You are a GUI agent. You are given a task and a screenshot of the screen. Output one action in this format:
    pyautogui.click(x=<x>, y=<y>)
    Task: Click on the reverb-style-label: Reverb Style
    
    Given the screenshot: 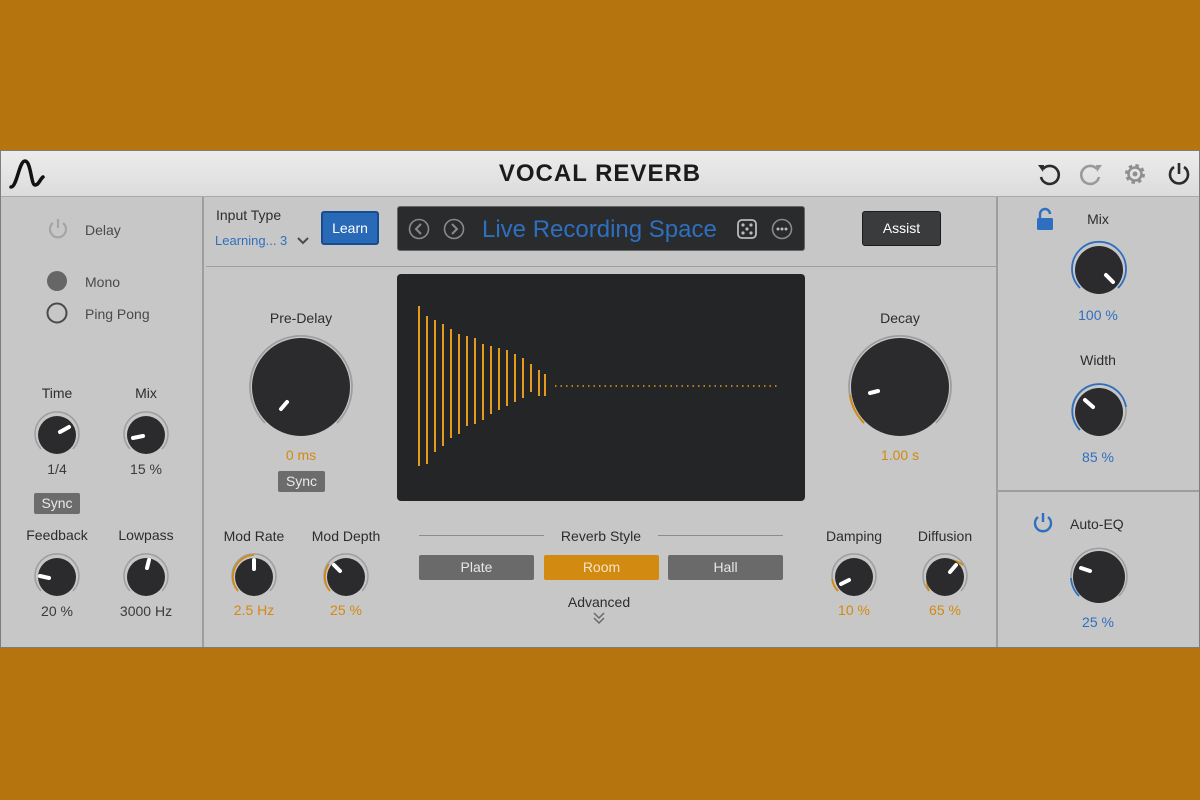 What is the action you would take?
    pyautogui.click(x=601, y=536)
    